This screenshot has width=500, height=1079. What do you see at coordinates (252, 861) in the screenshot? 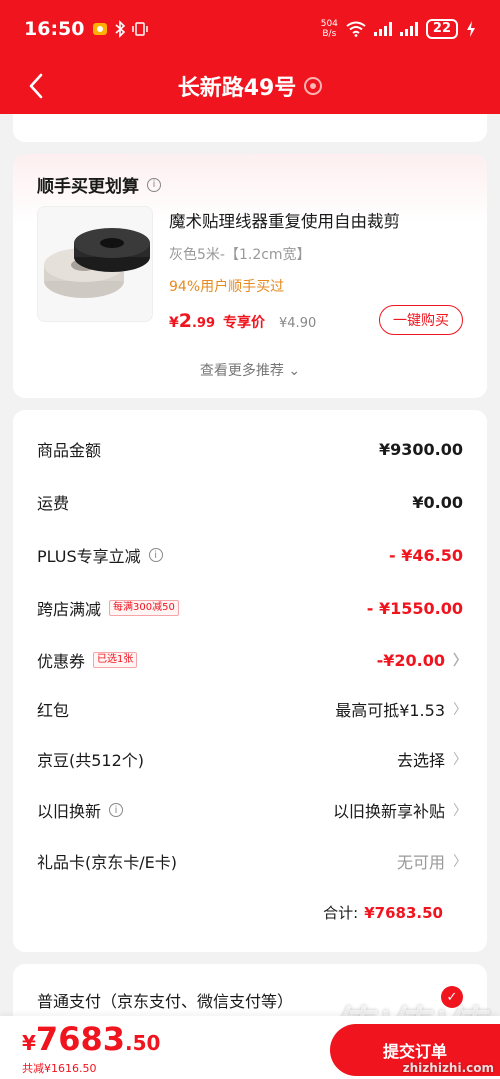
I see `summary-row-giftcard: 礼品卡(京东卡/E卡) 无可用 〉` at bounding box center [252, 861].